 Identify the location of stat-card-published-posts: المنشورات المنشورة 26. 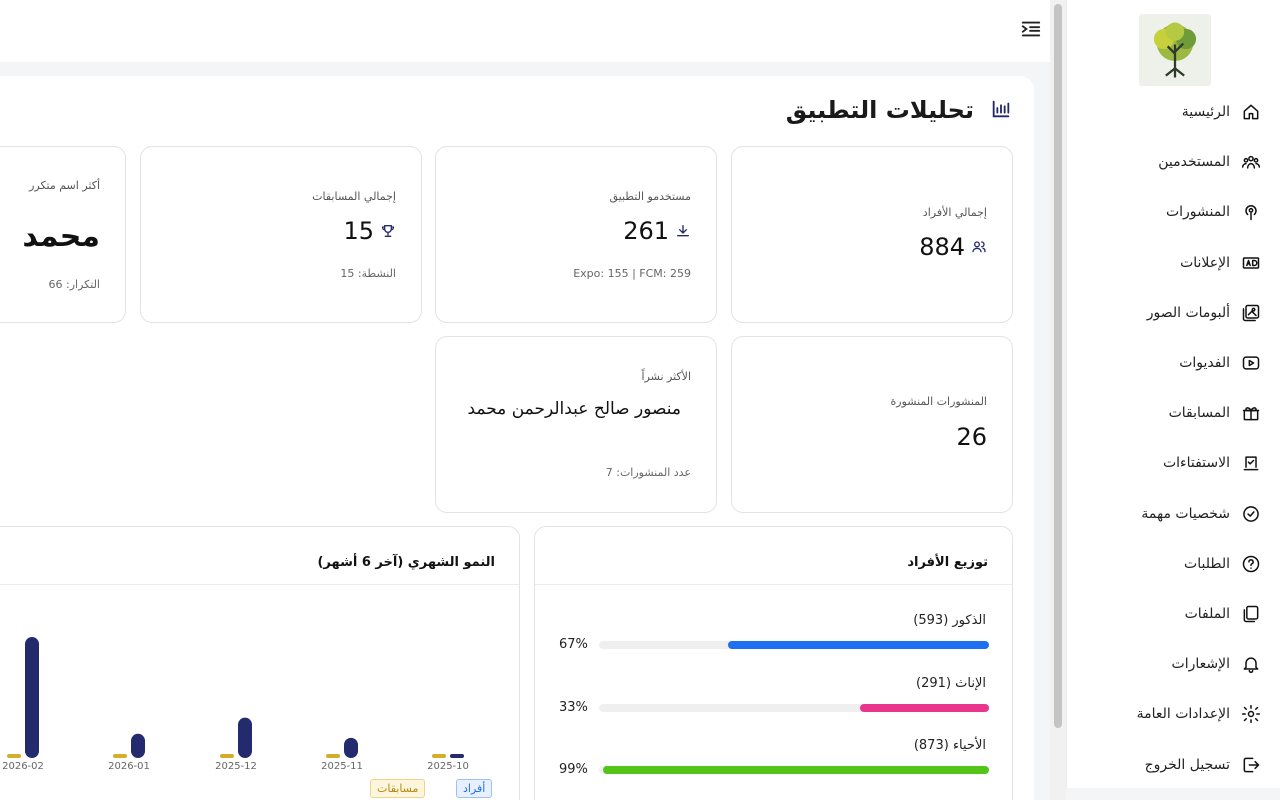
(872, 424).